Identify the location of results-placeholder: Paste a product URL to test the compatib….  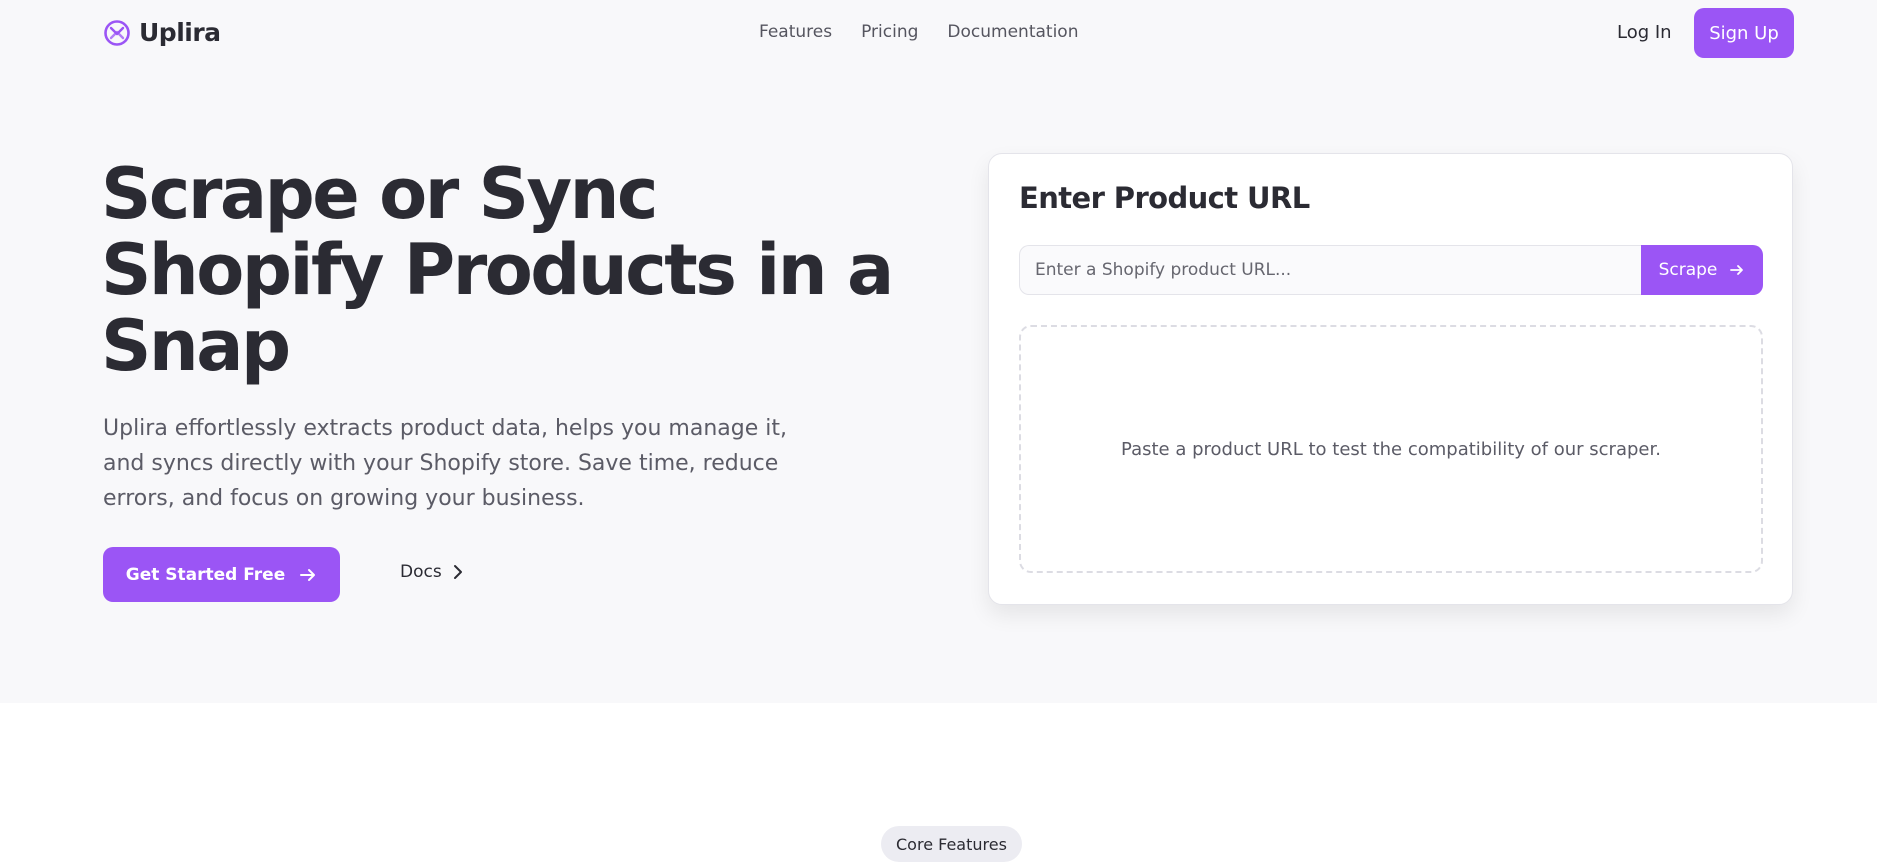
(1391, 449).